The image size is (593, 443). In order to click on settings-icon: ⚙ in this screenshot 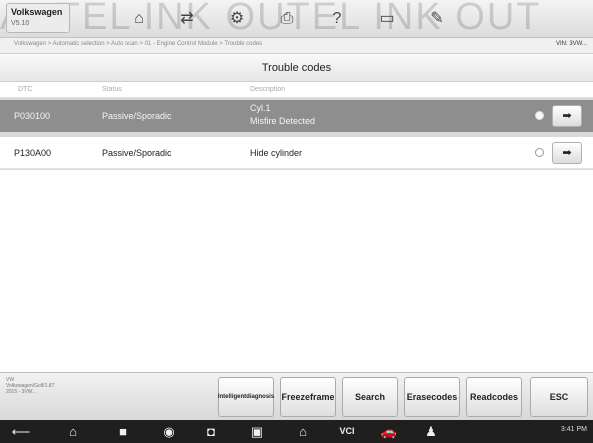, I will do `click(237, 19)`.